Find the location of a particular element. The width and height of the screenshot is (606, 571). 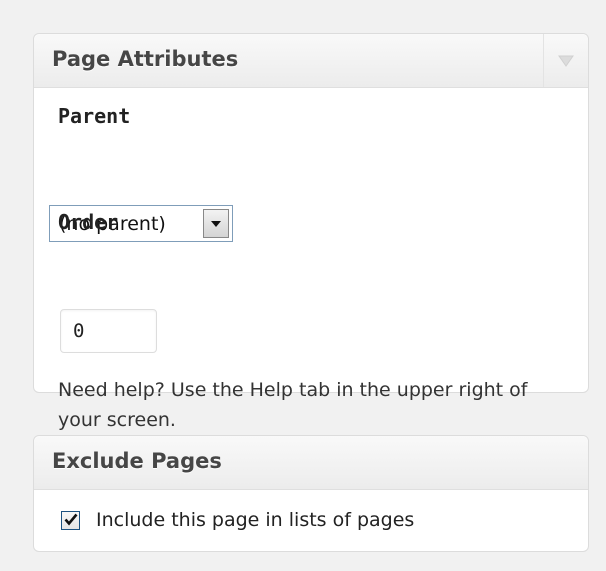

exclude-pages-header: Exclude Pages is located at coordinates (311, 463).